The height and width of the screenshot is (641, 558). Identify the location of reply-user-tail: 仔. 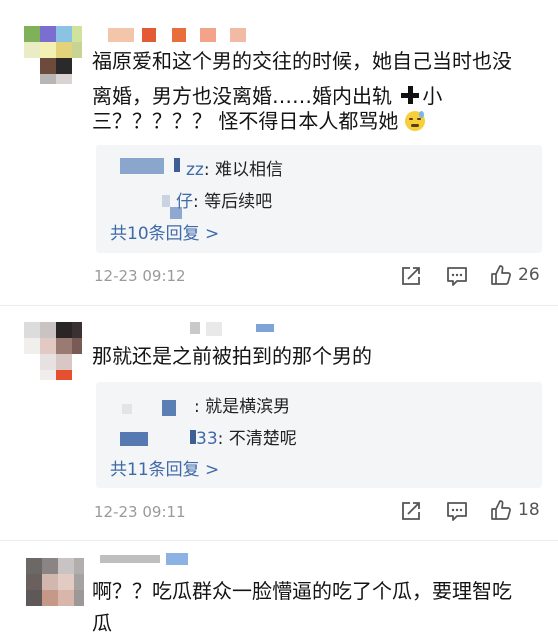
(184, 202).